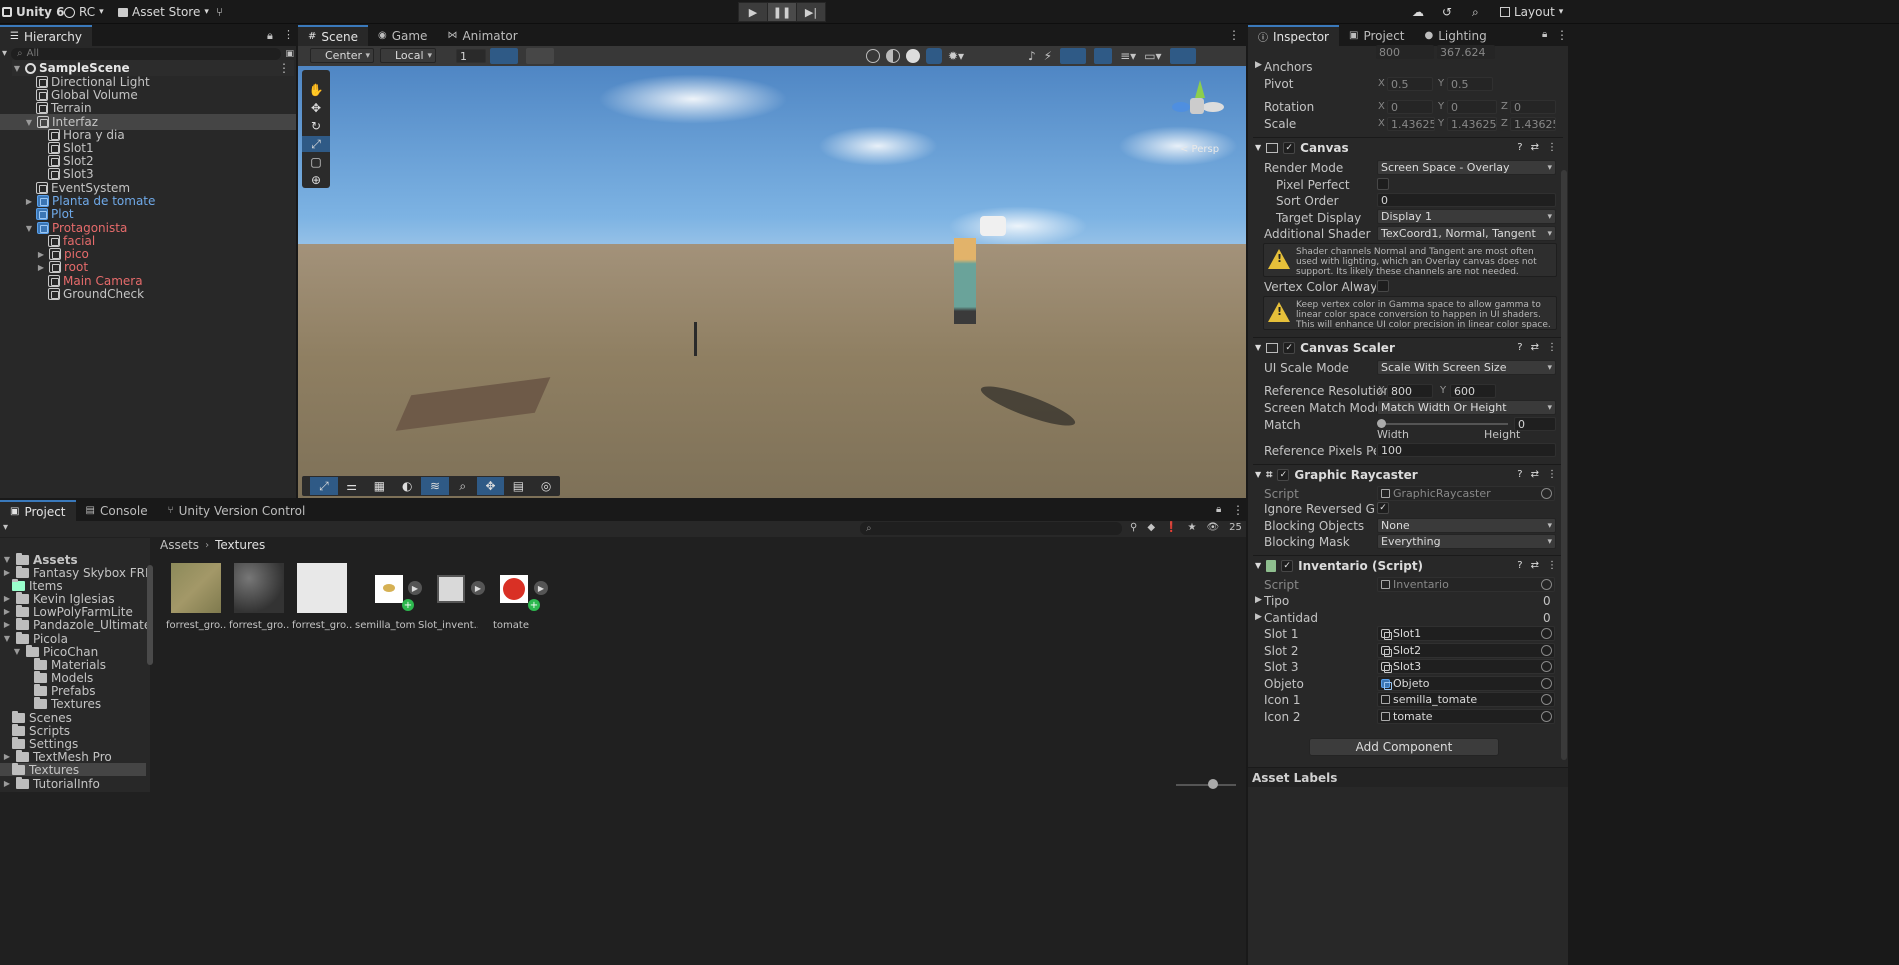 The image size is (1899, 965). What do you see at coordinates (1171, 527) in the screenshot?
I see `info-icon: ❗` at bounding box center [1171, 527].